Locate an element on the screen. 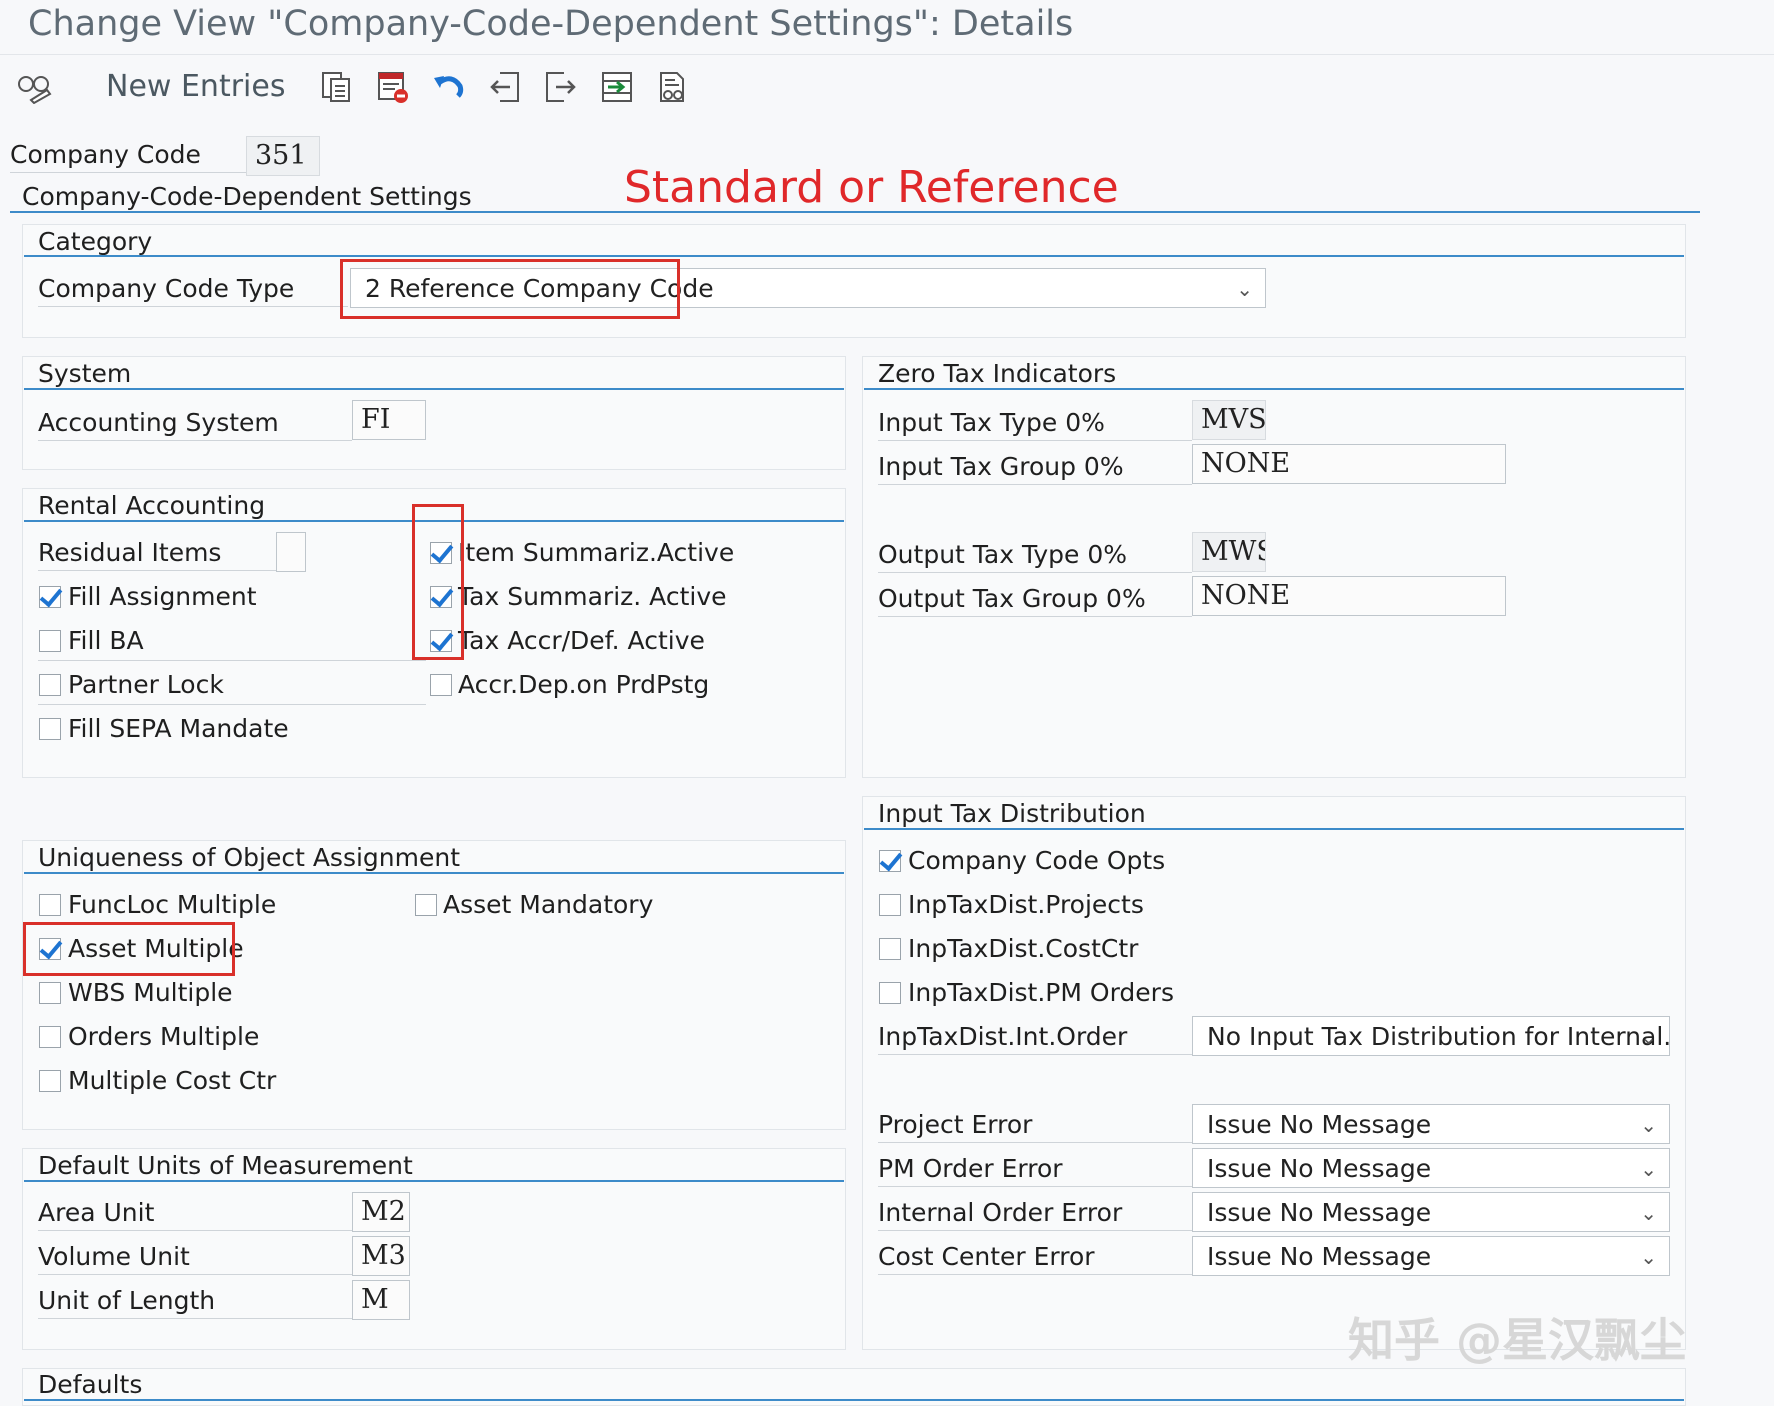 Image resolution: width=1774 pixels, height=1406 pixels. input-tax-type-underline is located at coordinates (1035, 440).